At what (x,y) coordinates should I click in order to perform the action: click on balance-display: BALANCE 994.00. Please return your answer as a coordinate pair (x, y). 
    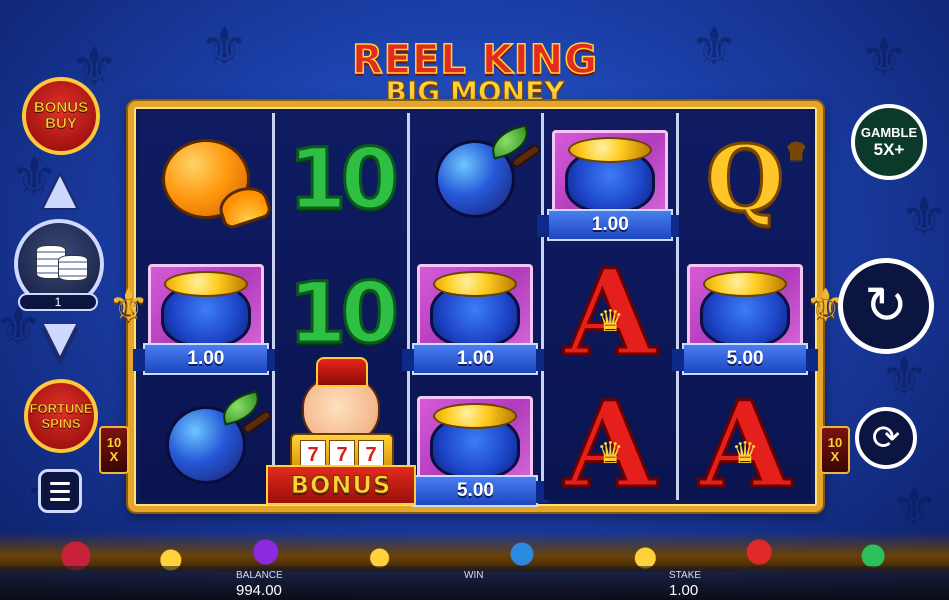
    Looking at the image, I should click on (259, 585).